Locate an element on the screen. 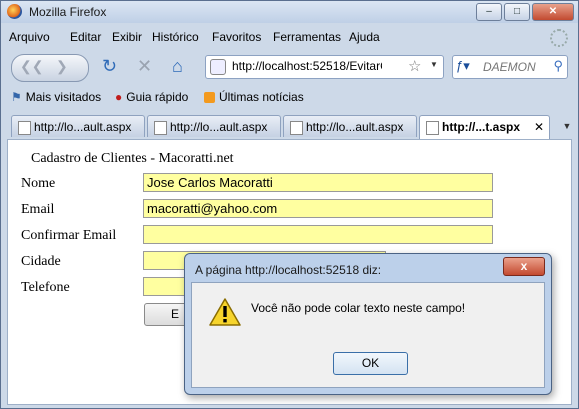  window-controls: – □ ✕ is located at coordinates (525, 12).